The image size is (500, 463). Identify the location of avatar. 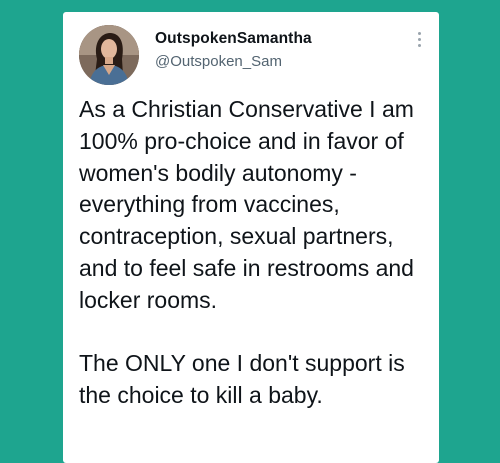
(109, 55).